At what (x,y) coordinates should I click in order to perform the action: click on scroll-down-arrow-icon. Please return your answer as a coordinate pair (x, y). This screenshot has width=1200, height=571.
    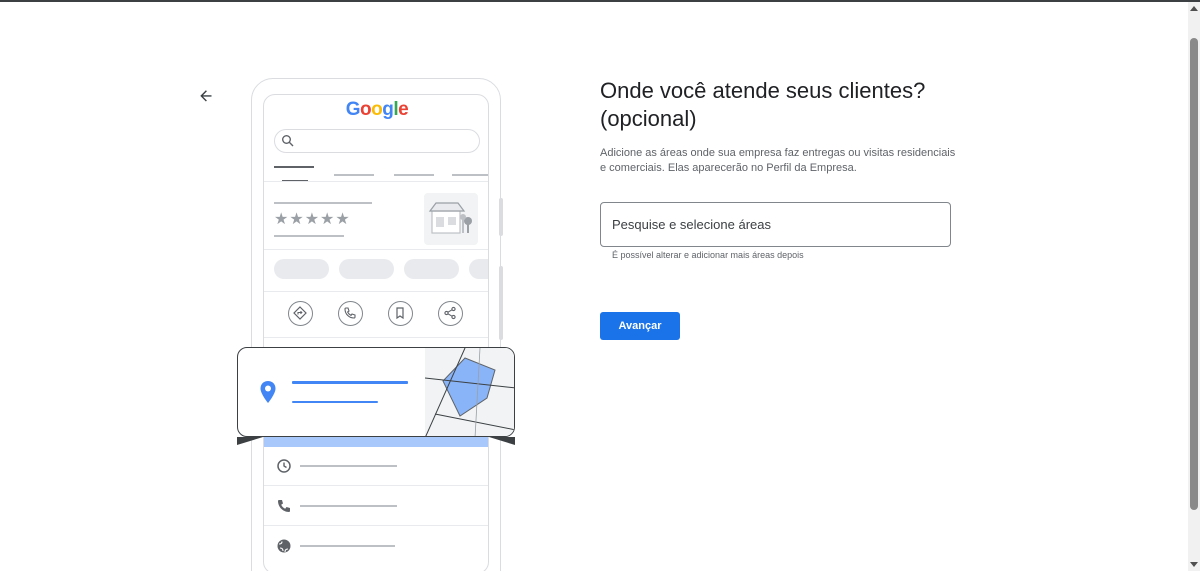
    Looking at the image, I should click on (1194, 564).